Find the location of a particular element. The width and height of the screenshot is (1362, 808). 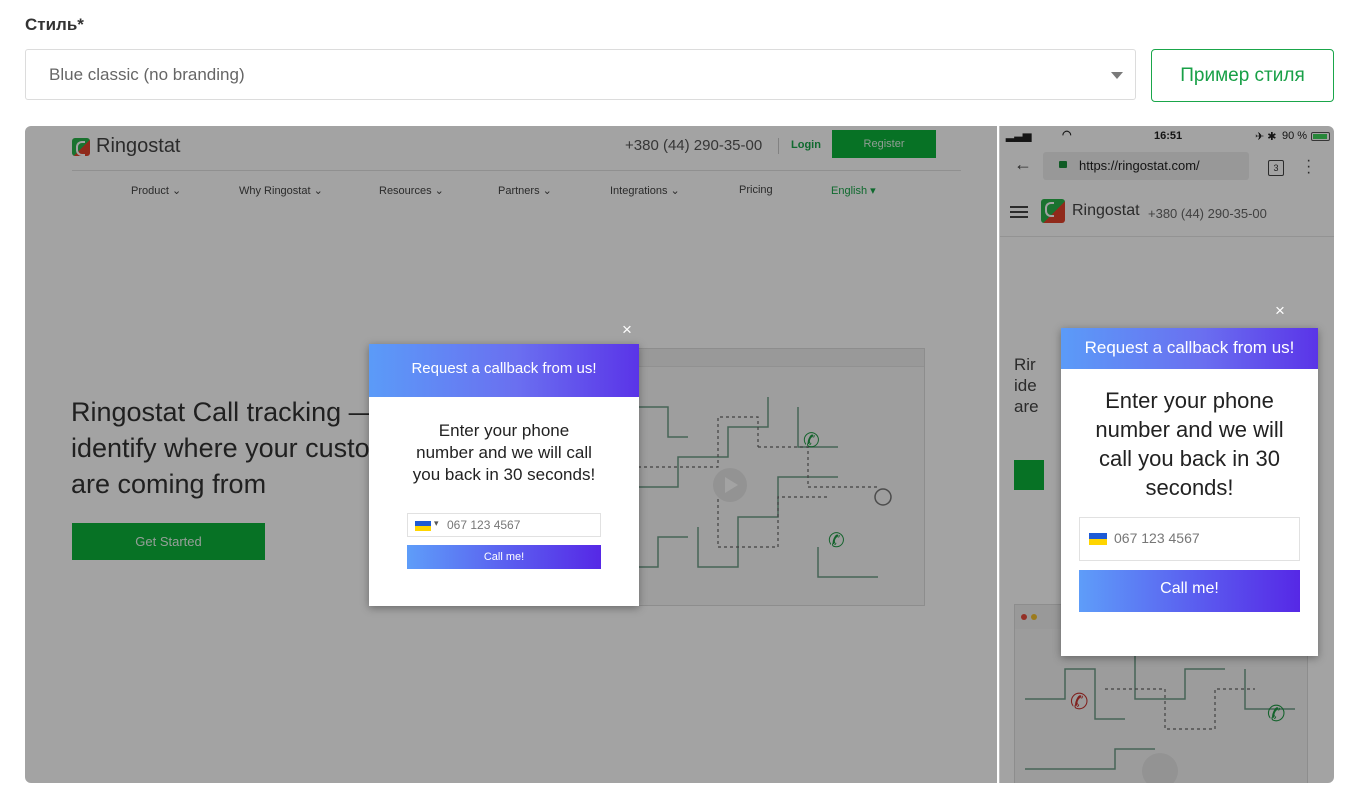

style-select: Blue classic (no branding) is located at coordinates (580, 74).